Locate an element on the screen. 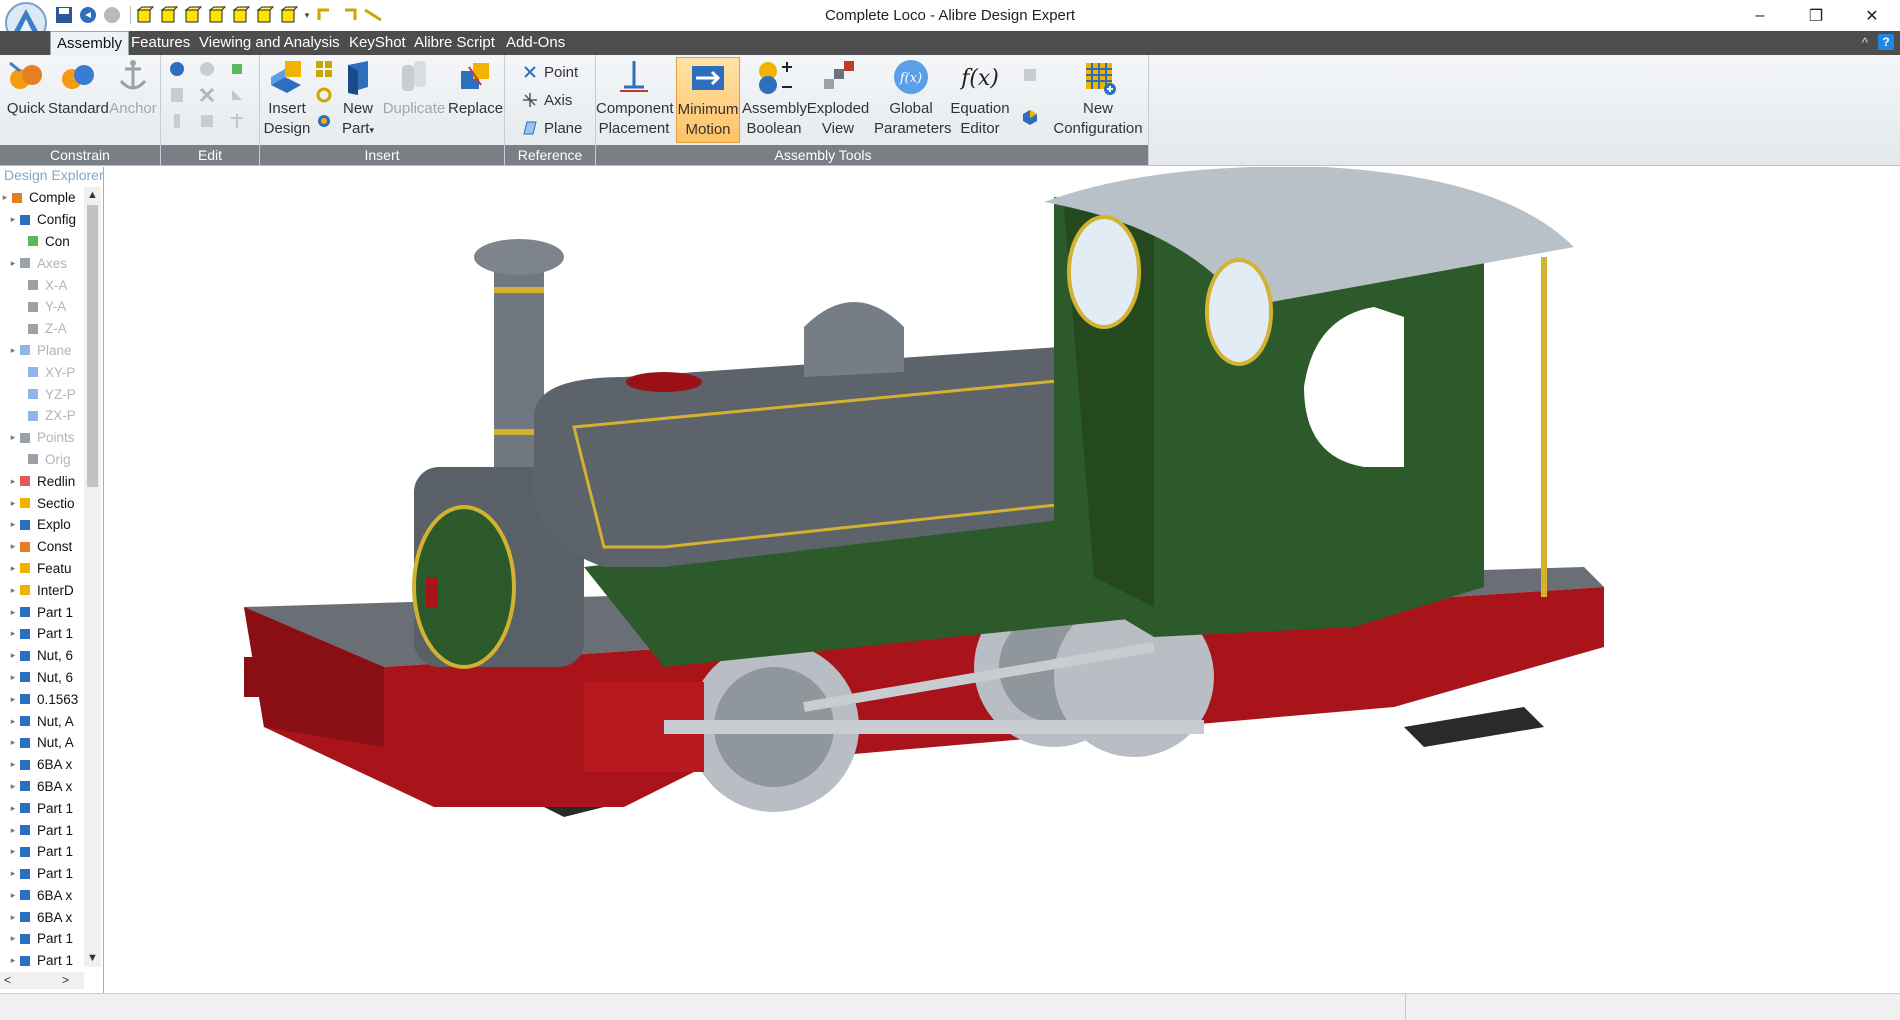  close-button: ✕ is located at coordinates (1872, 15).